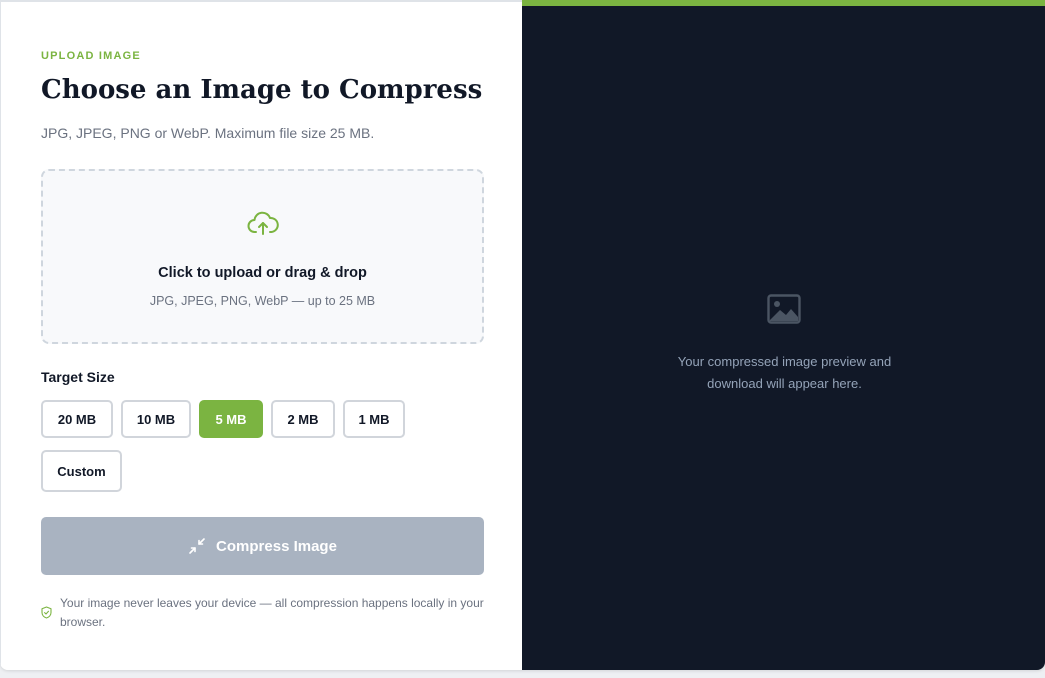 The image size is (1045, 678). I want to click on target-size-label: Target Size, so click(78, 377).